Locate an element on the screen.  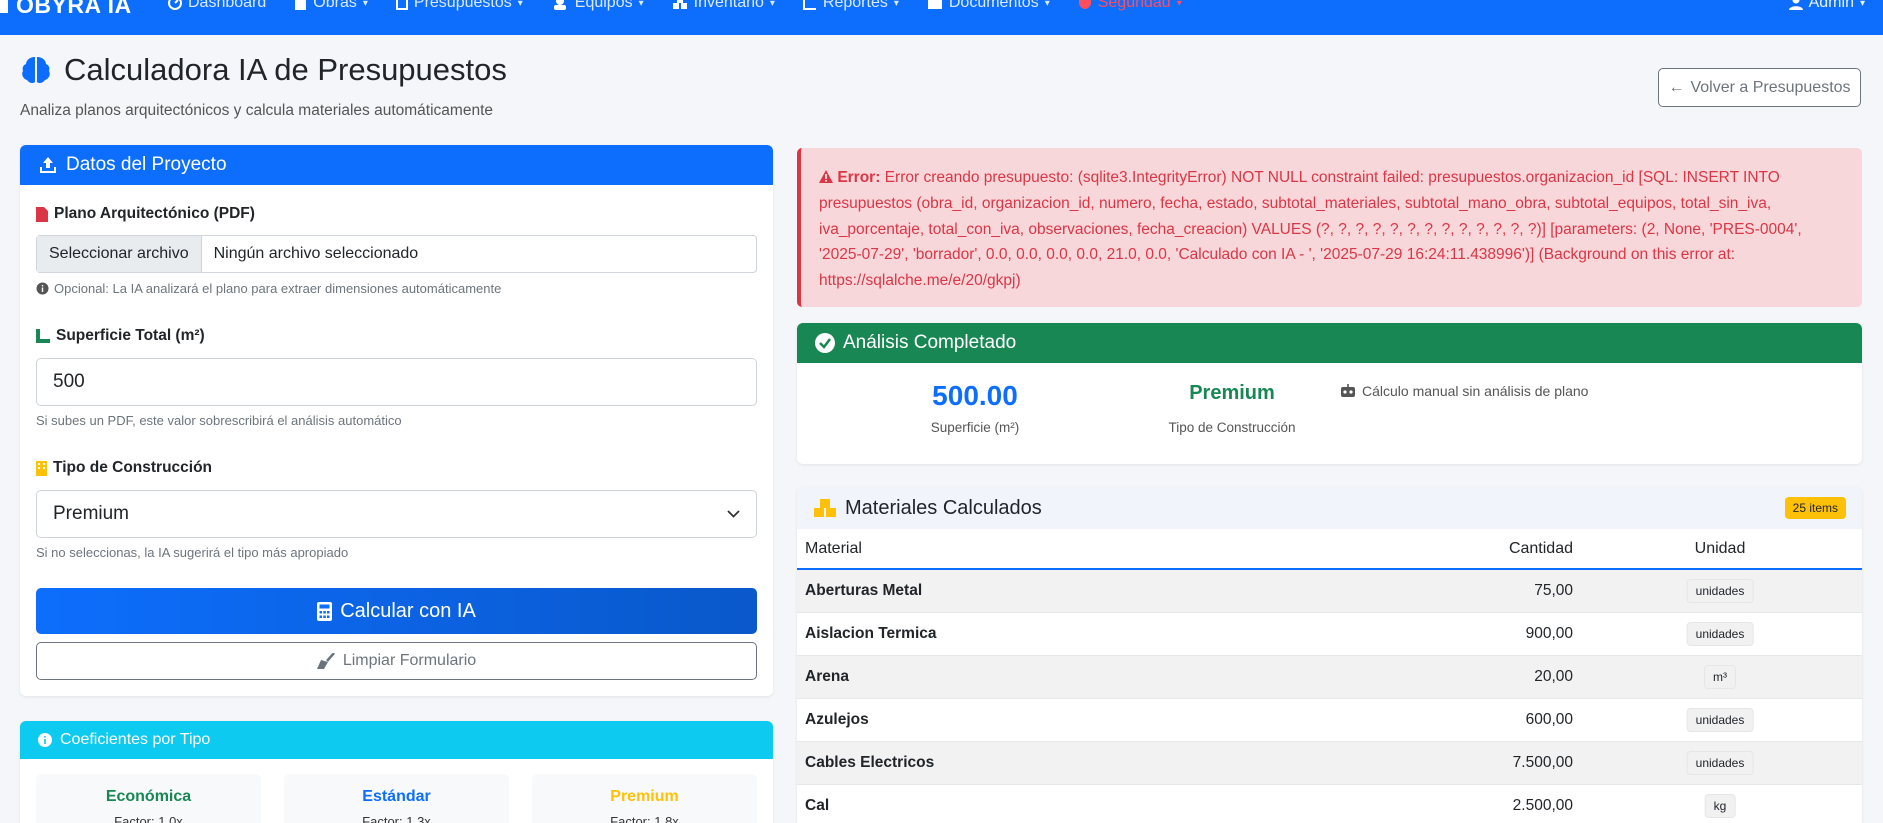
analysis-header: Análisis Completado is located at coordinates (1329, 343).